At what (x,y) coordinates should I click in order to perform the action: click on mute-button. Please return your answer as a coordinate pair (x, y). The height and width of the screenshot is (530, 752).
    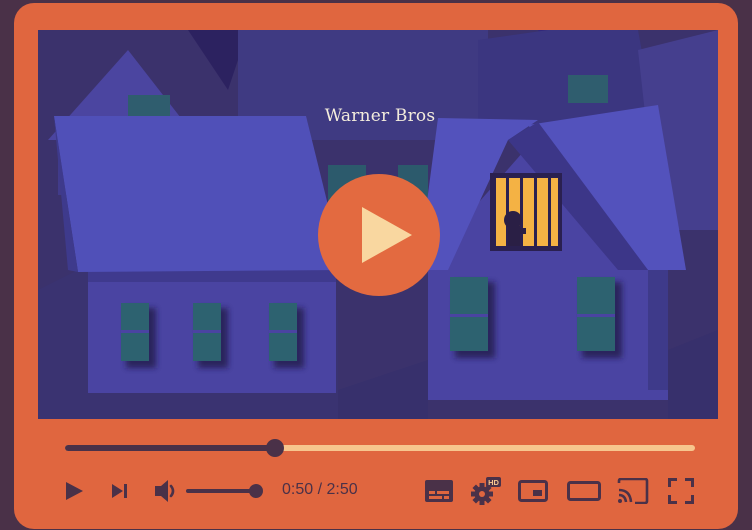
    Looking at the image, I should click on (168, 491).